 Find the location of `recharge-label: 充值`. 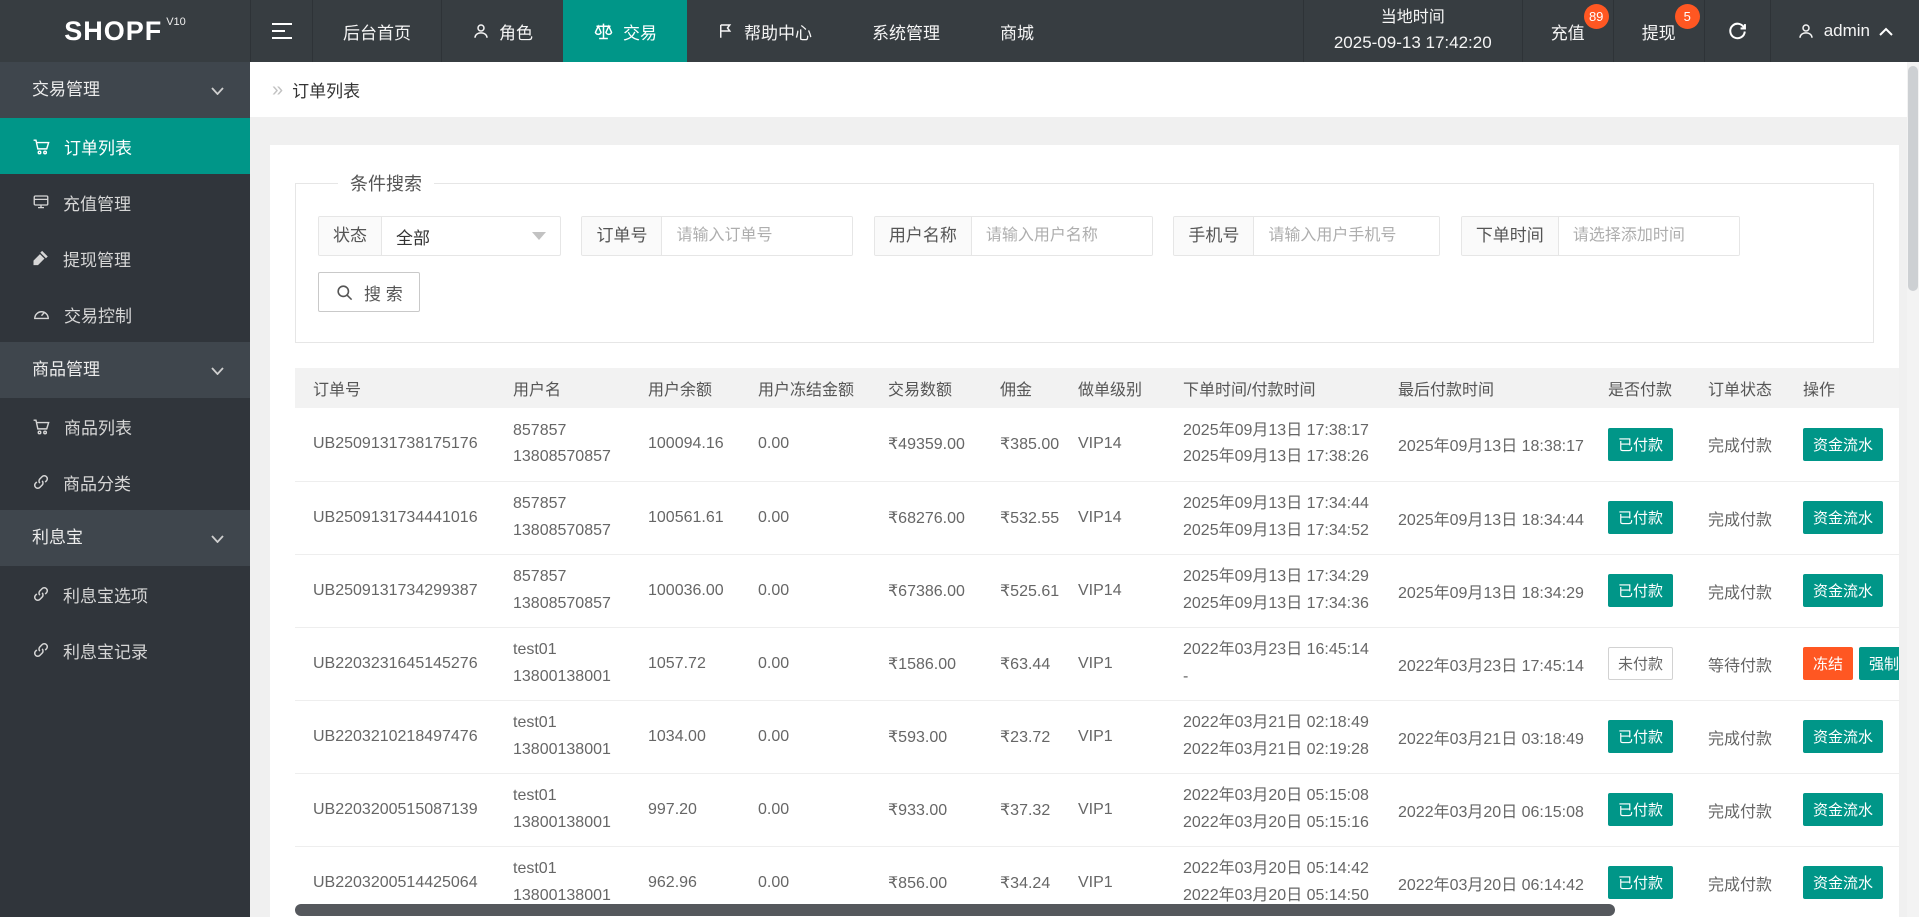

recharge-label: 充值 is located at coordinates (1567, 33).